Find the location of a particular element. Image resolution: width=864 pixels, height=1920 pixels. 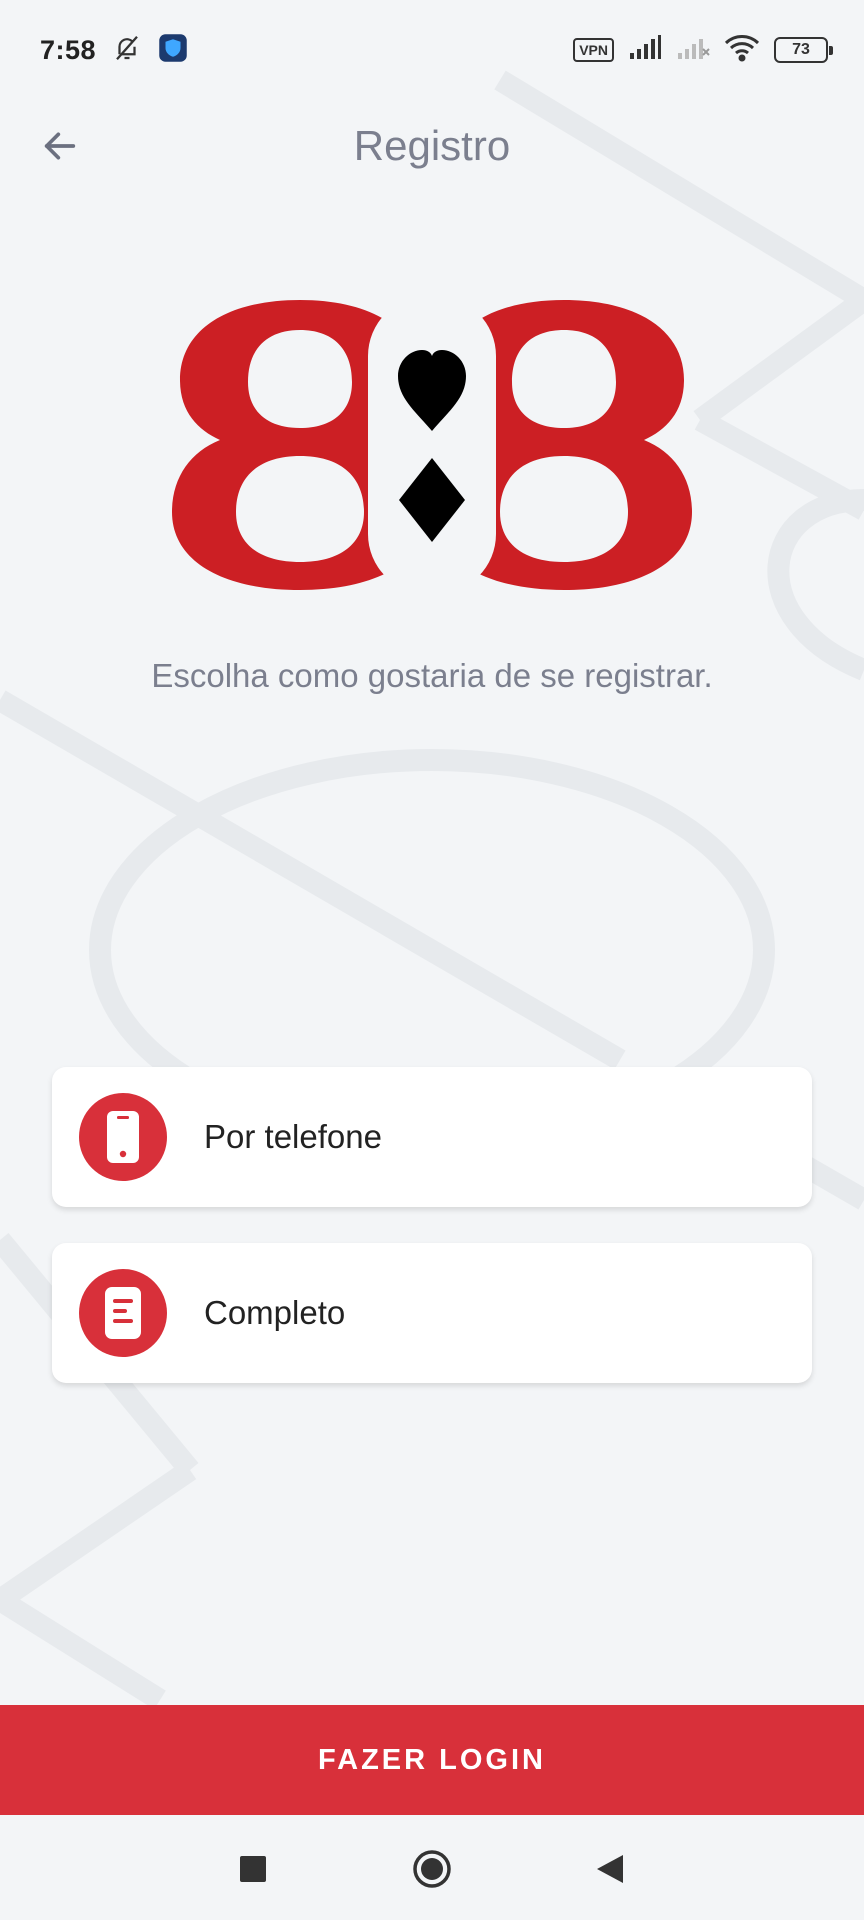

subtitle: Escolha como gostaria de se registrar. is located at coordinates (432, 675).